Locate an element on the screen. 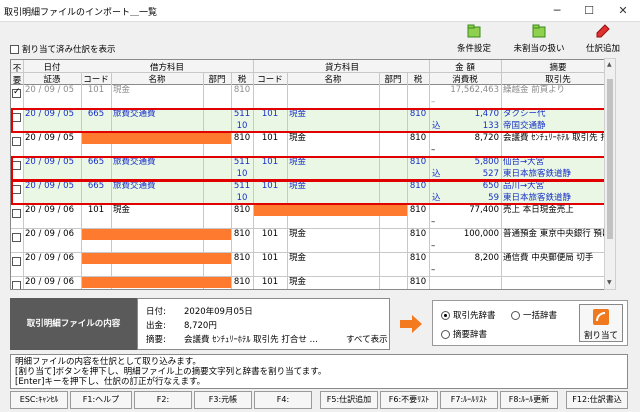 The width and height of the screenshot is (640, 412). fkey-f3-ledger: F3:元帳 is located at coordinates (223, 400).